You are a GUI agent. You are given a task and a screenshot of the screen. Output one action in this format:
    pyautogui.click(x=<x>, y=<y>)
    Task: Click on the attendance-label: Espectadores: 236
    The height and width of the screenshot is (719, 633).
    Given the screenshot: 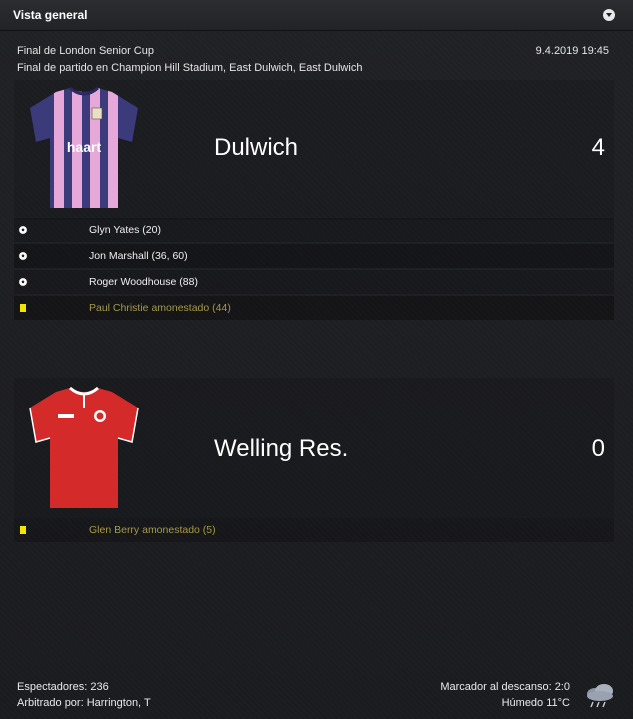 What is the action you would take?
    pyautogui.click(x=63, y=687)
    